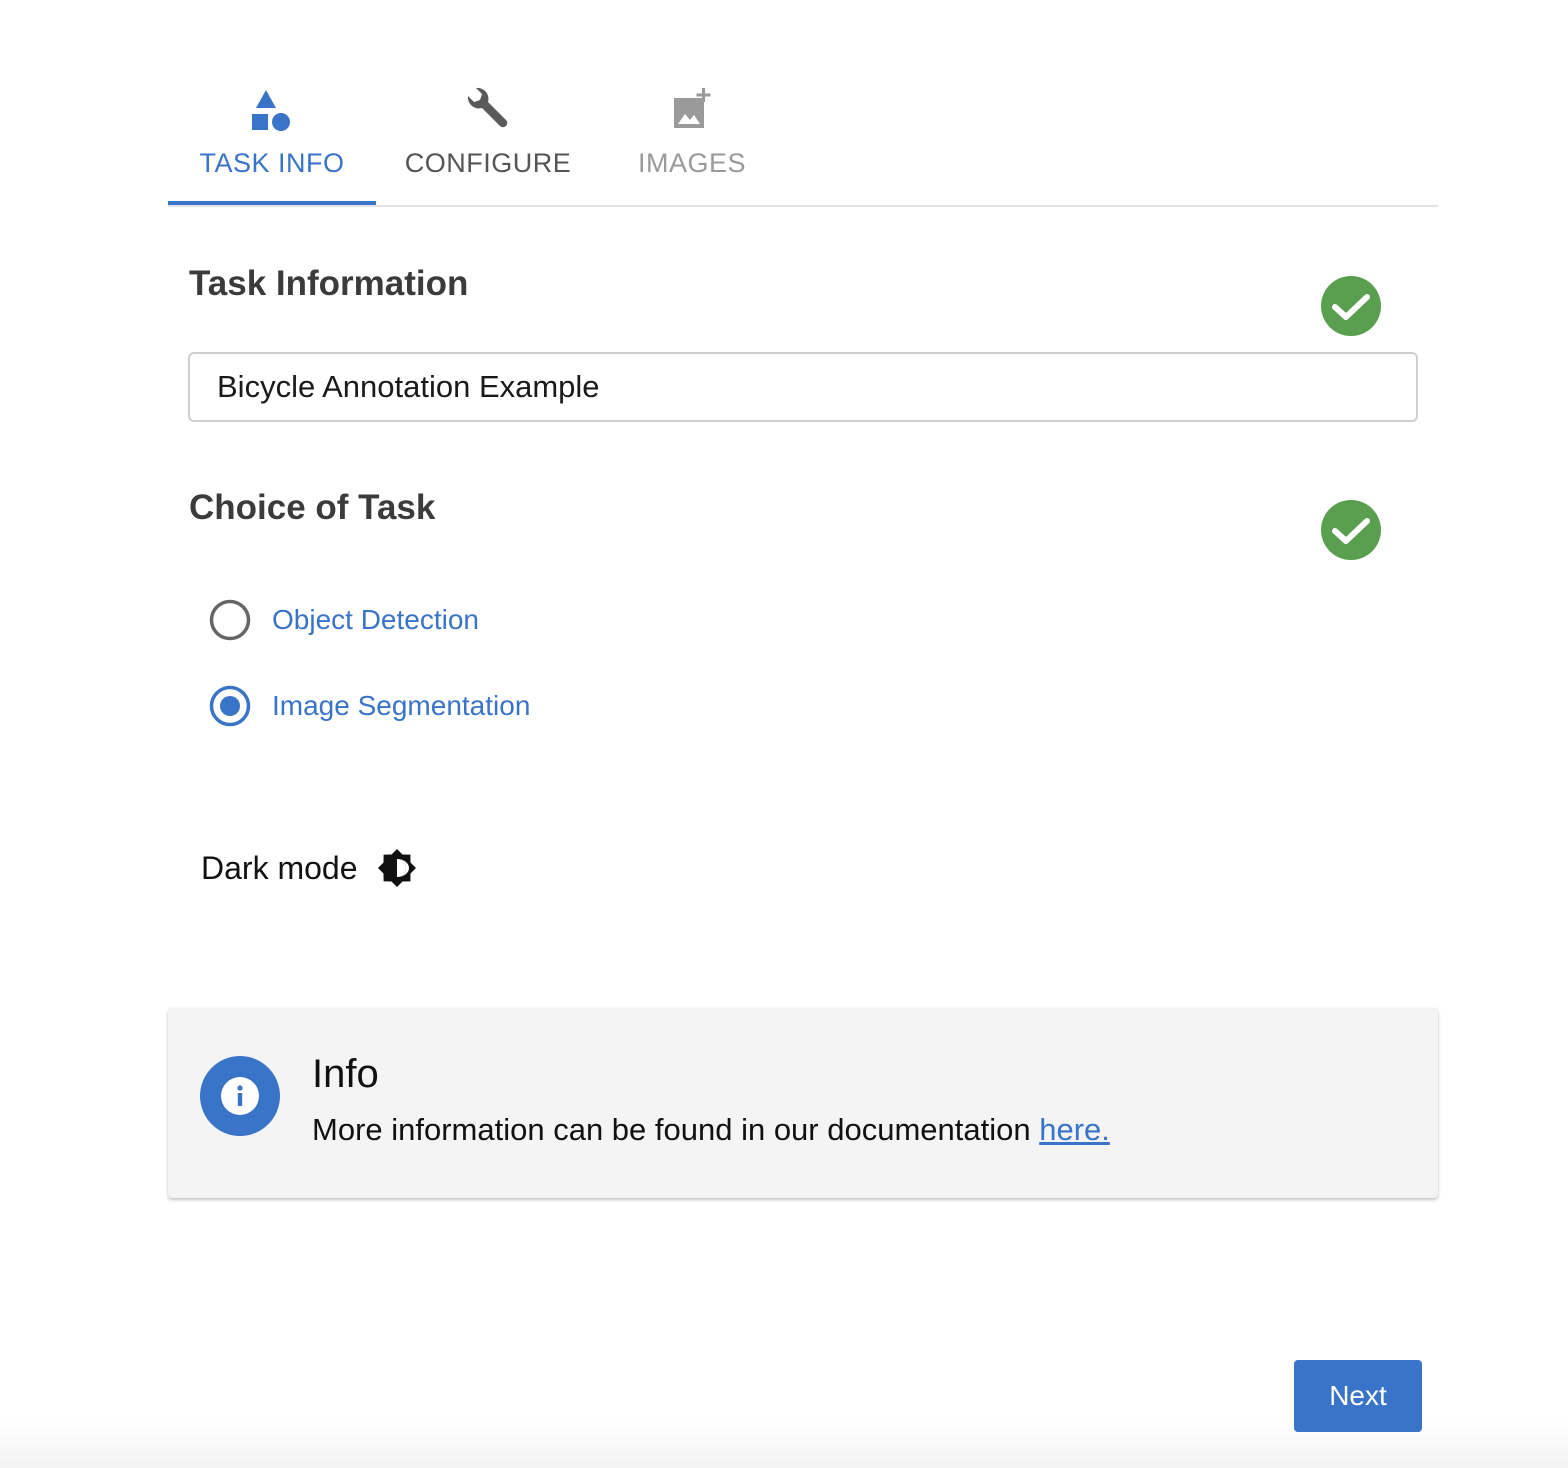 The height and width of the screenshot is (1468, 1568). I want to click on tab-configure: CONFIGURE, so click(488, 136).